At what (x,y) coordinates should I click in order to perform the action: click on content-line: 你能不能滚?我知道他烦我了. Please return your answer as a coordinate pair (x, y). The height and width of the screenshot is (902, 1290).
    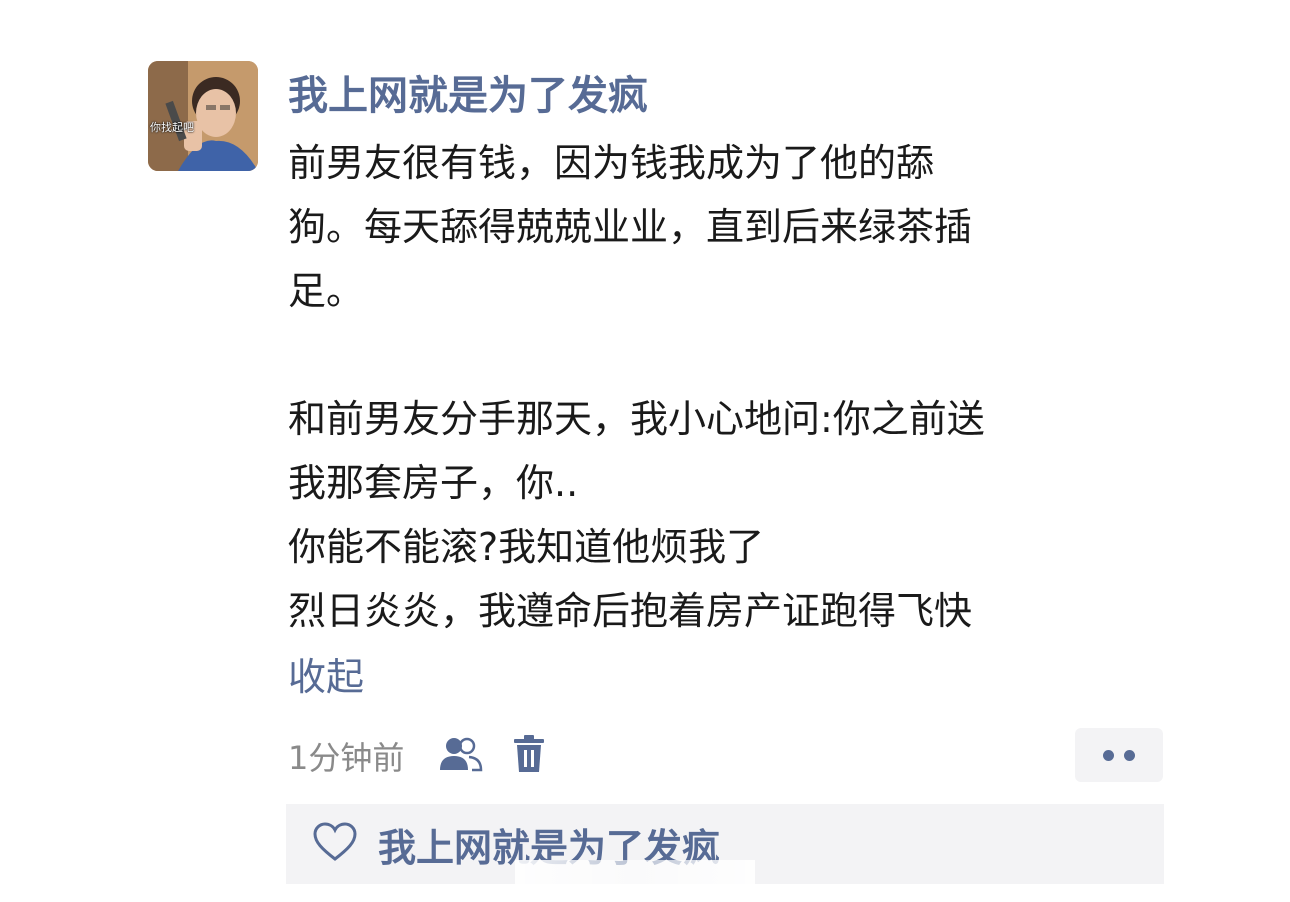
    Looking at the image, I should click on (526, 547).